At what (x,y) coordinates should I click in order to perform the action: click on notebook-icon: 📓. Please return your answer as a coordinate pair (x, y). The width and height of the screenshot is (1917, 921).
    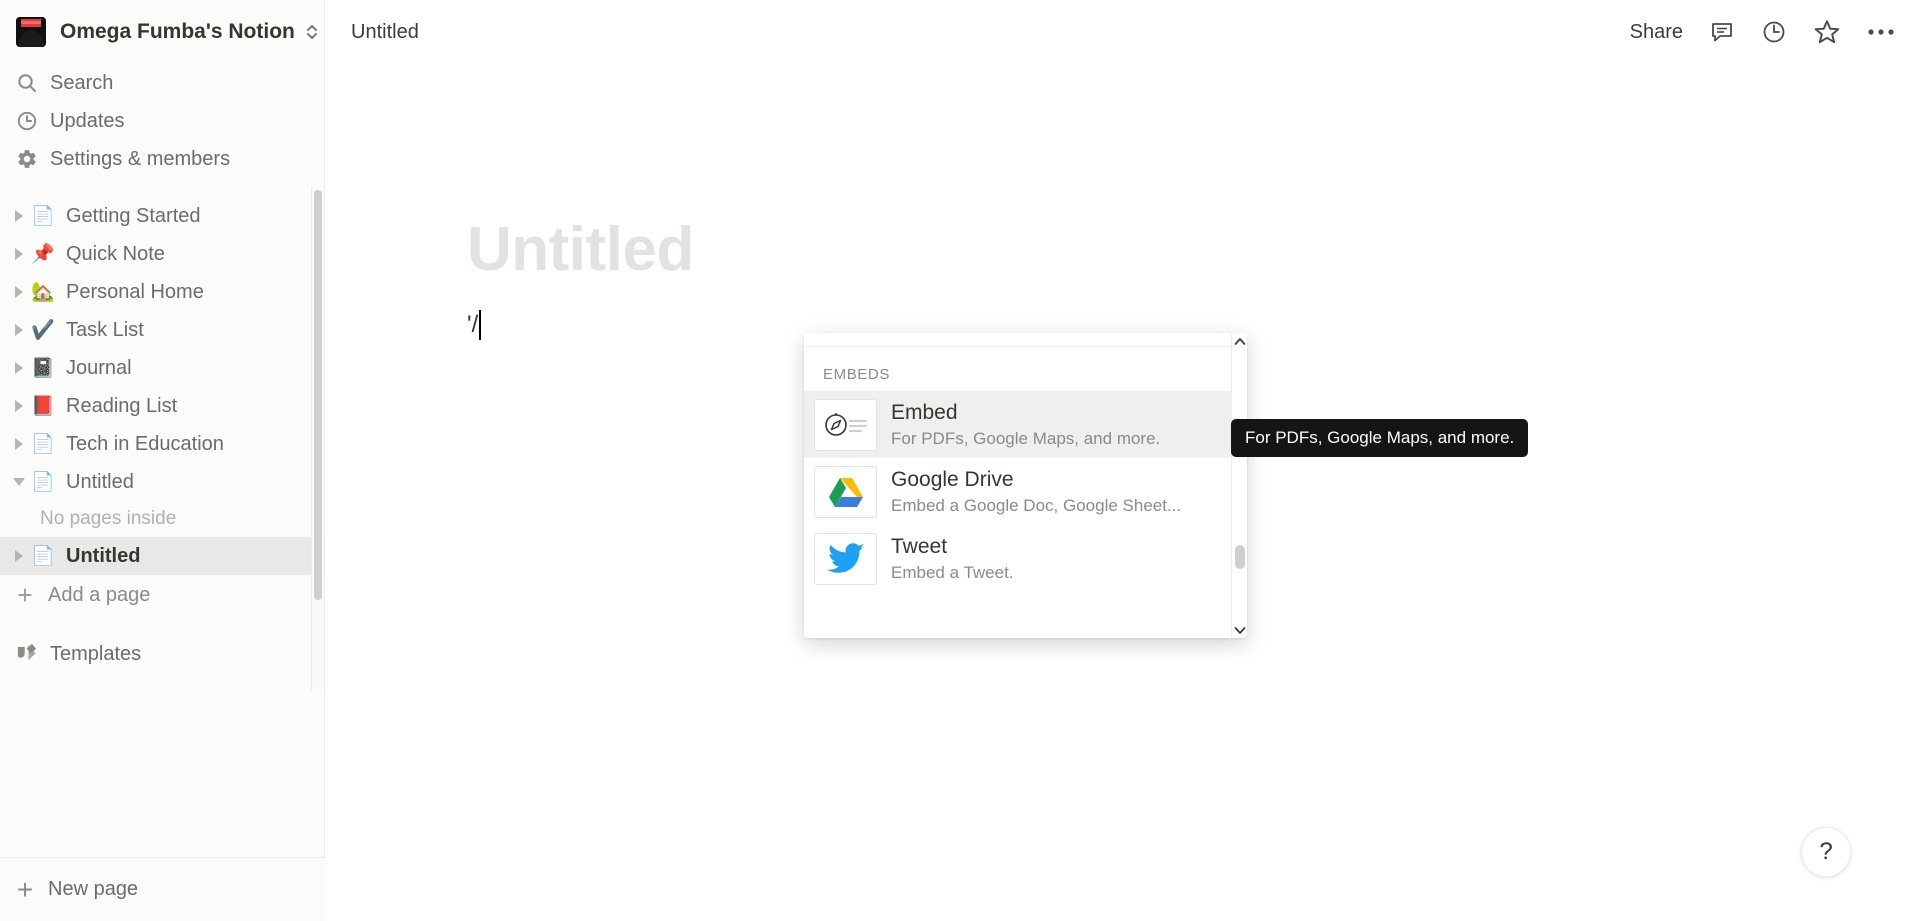
    Looking at the image, I should click on (43, 368).